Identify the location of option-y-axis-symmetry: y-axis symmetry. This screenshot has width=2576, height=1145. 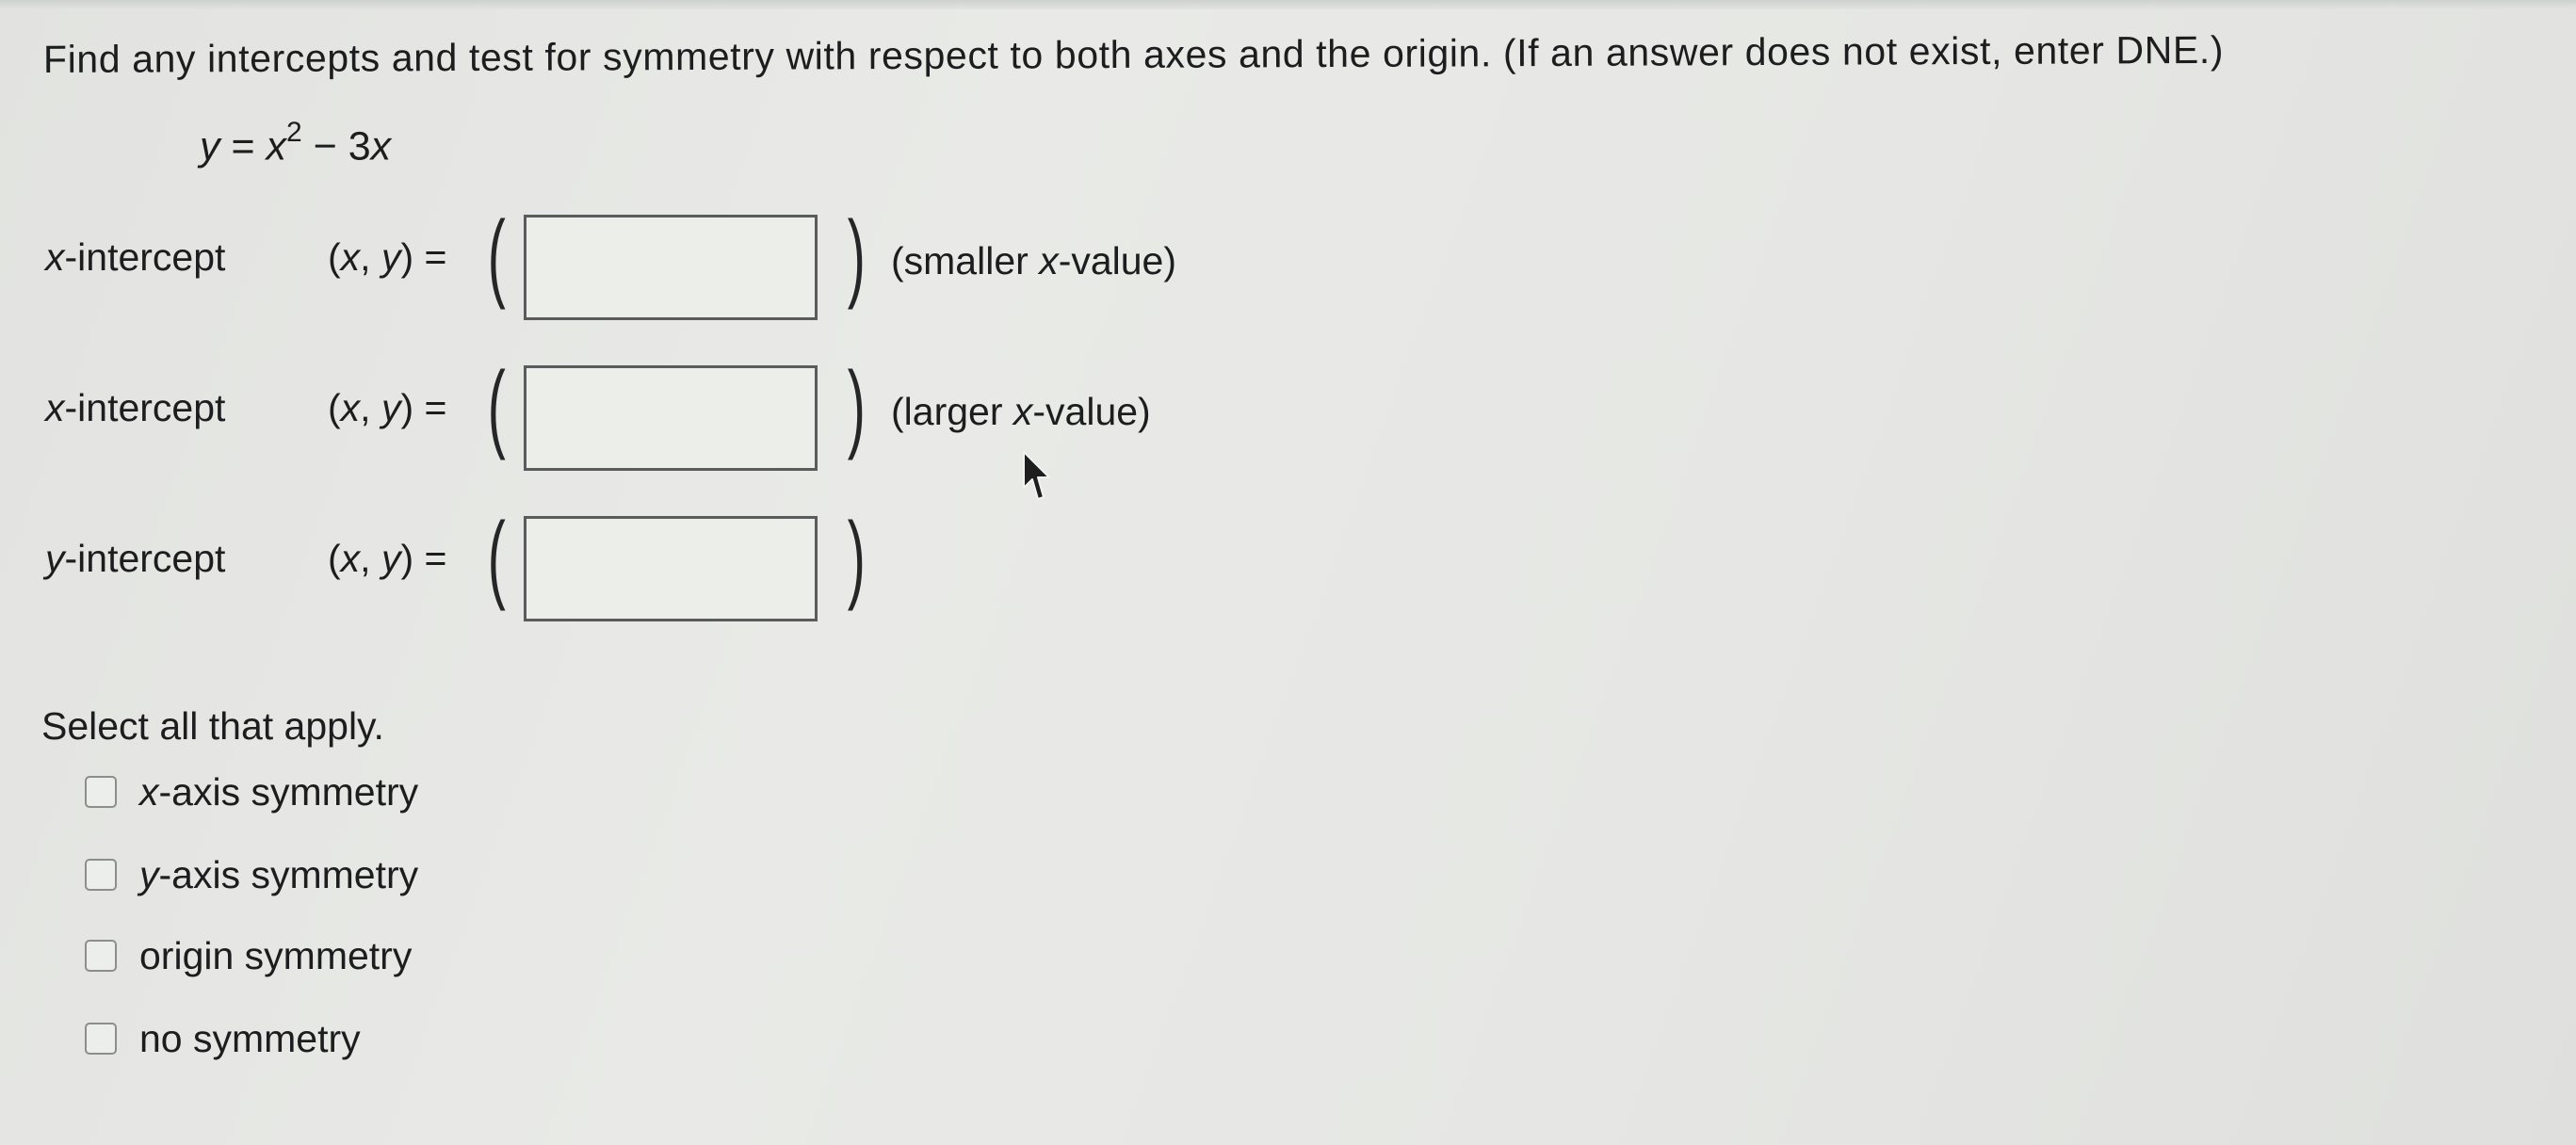
(320, 877).